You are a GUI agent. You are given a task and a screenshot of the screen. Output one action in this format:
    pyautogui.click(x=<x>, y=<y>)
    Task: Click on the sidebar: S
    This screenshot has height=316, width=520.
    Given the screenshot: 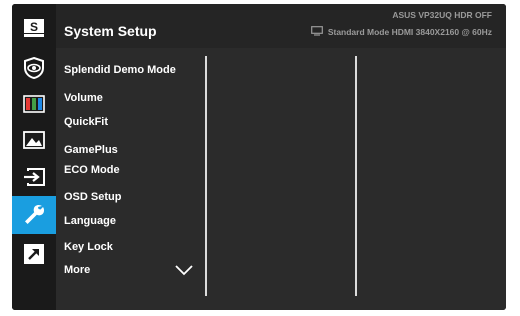 What is the action you would take?
    pyautogui.click(x=34, y=157)
    